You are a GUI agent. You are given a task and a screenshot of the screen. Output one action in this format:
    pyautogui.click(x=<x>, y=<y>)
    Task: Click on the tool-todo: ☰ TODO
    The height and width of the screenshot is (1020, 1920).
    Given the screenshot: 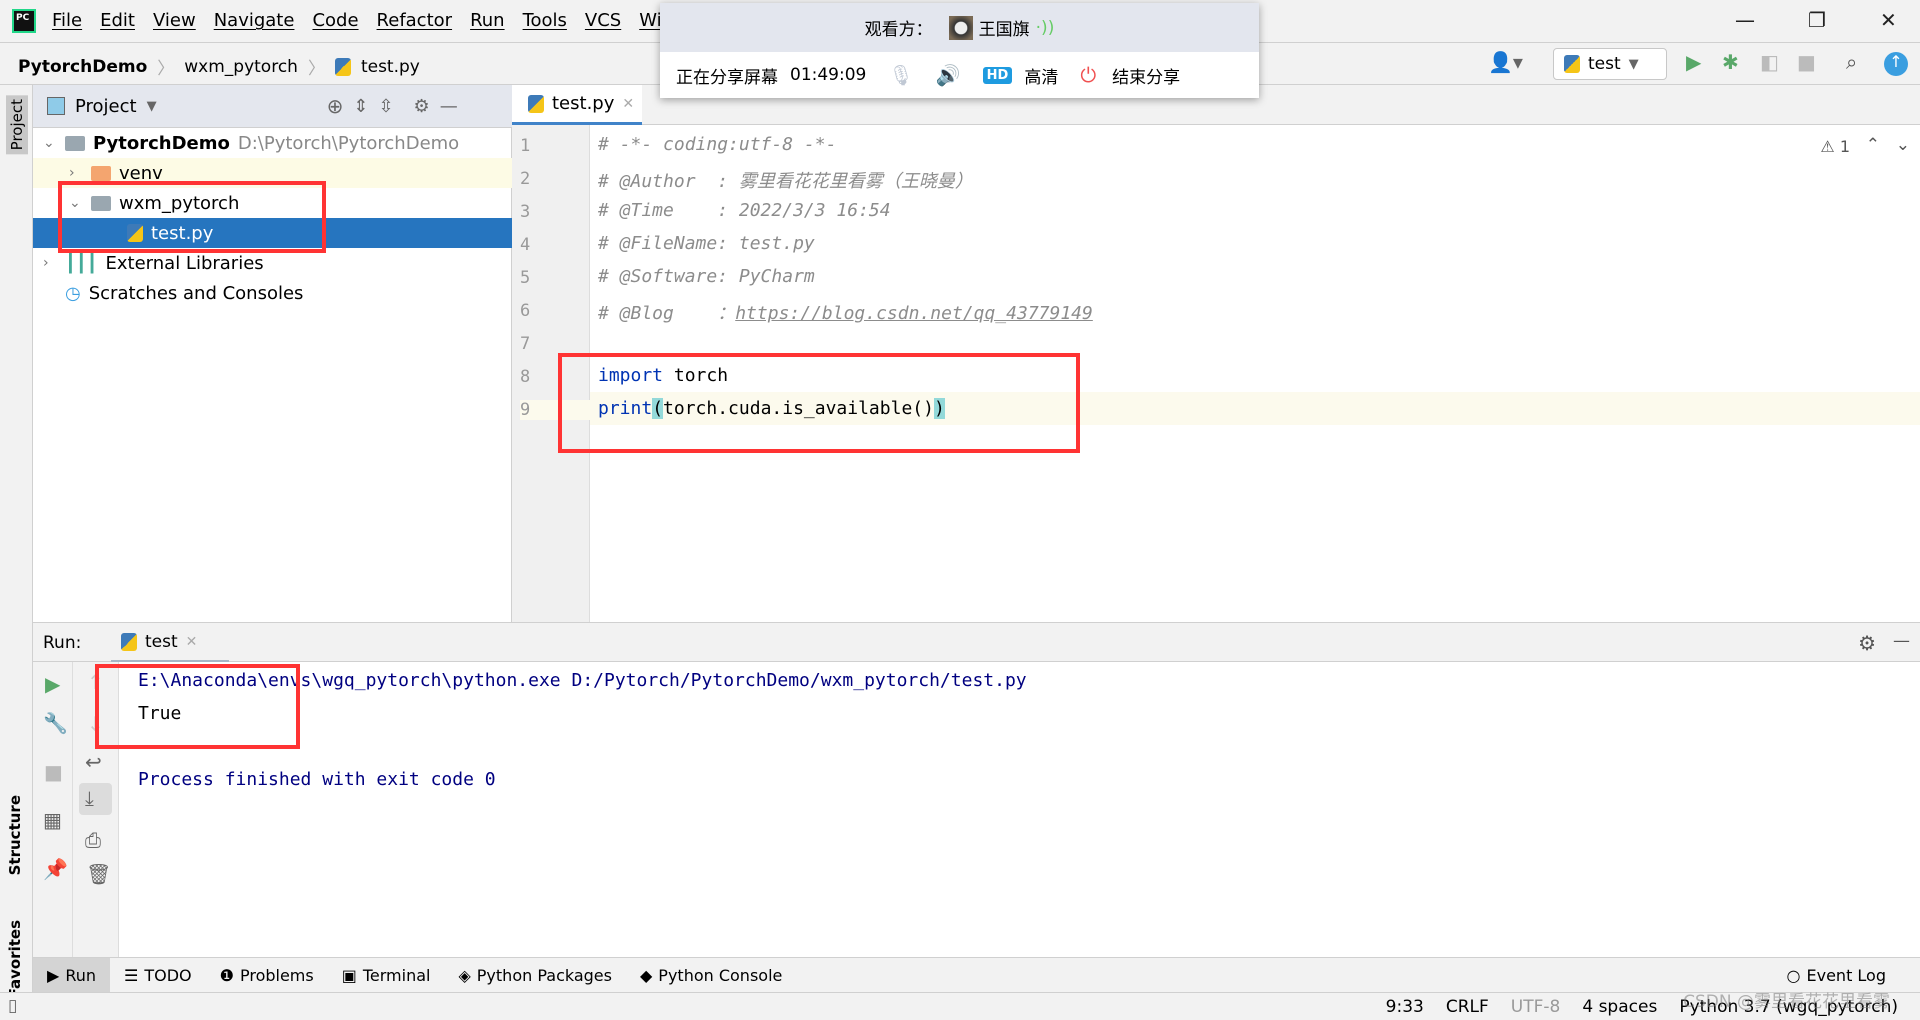 What is the action you would take?
    pyautogui.click(x=158, y=975)
    